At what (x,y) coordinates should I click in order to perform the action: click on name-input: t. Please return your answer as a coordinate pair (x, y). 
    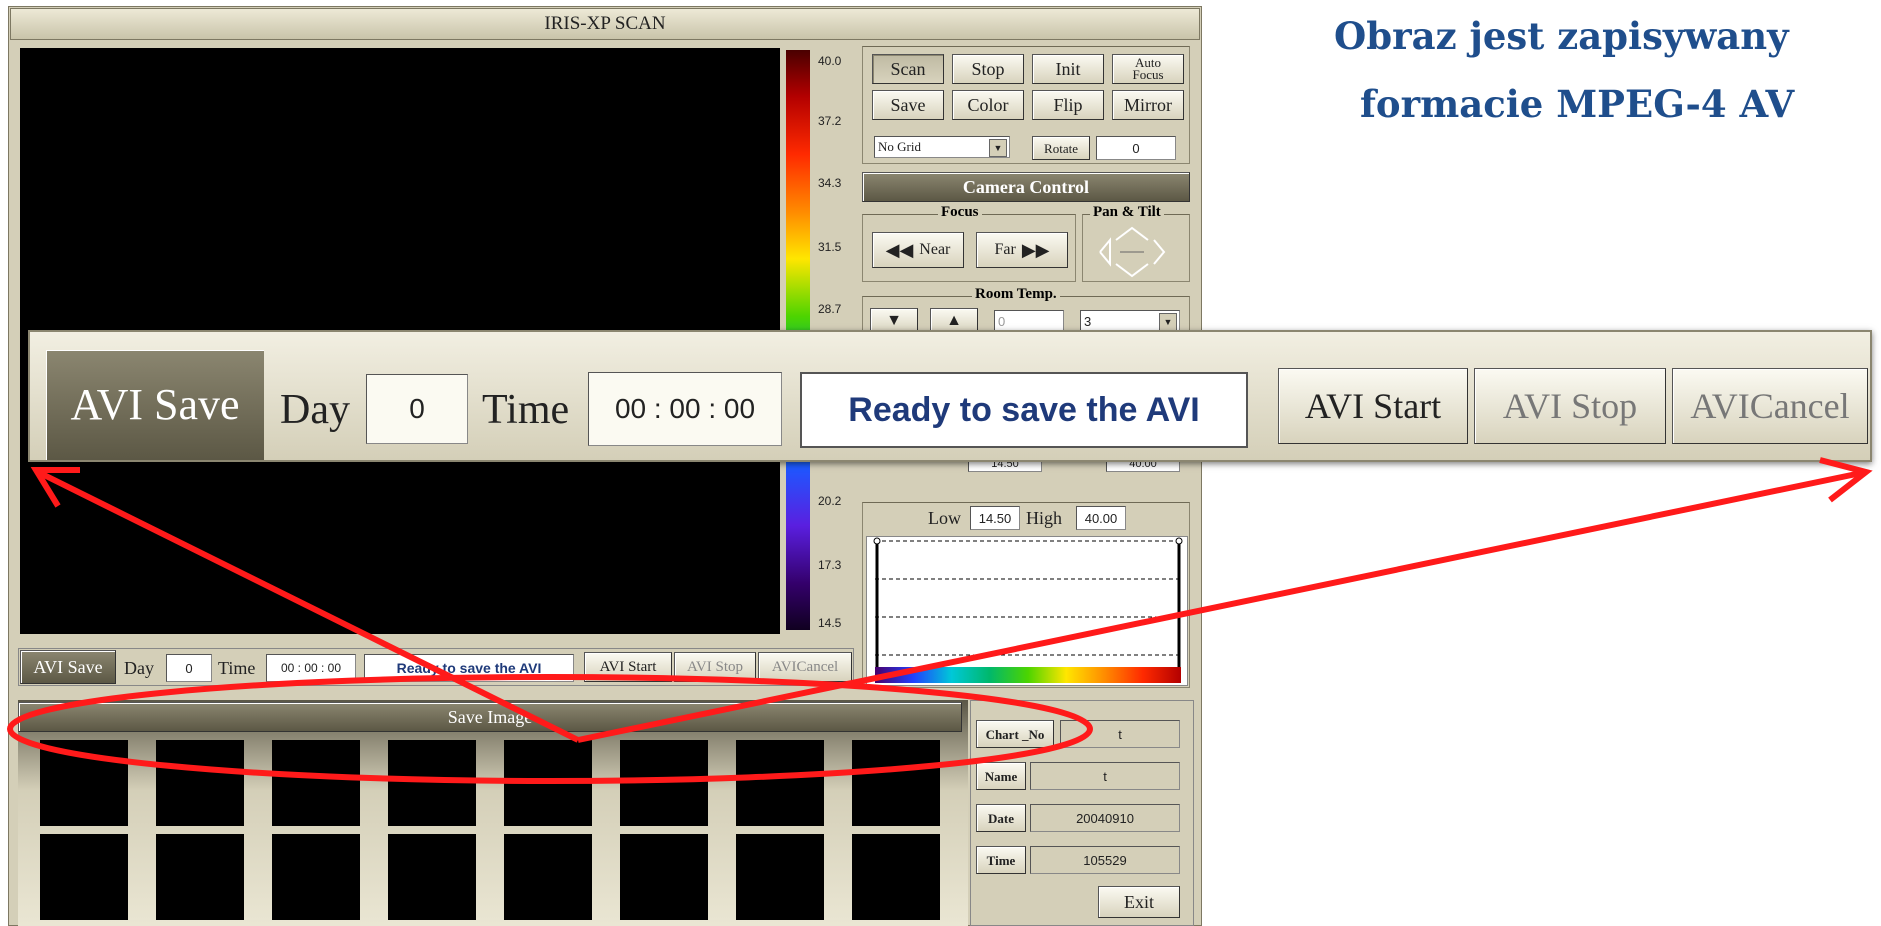
    Looking at the image, I should click on (1105, 776).